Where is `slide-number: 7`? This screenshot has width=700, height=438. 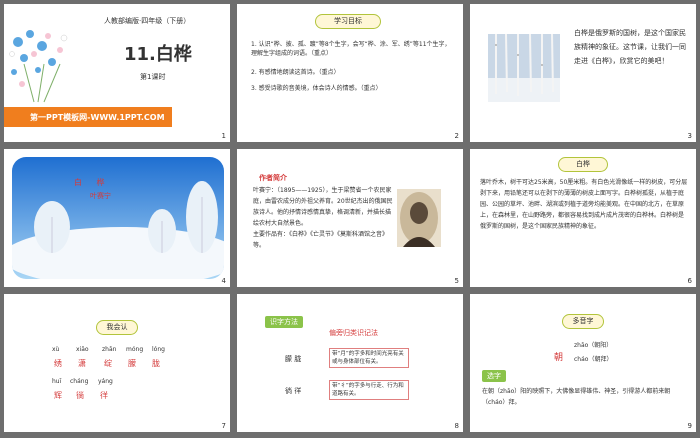
slide-number: 7 is located at coordinates (223, 426).